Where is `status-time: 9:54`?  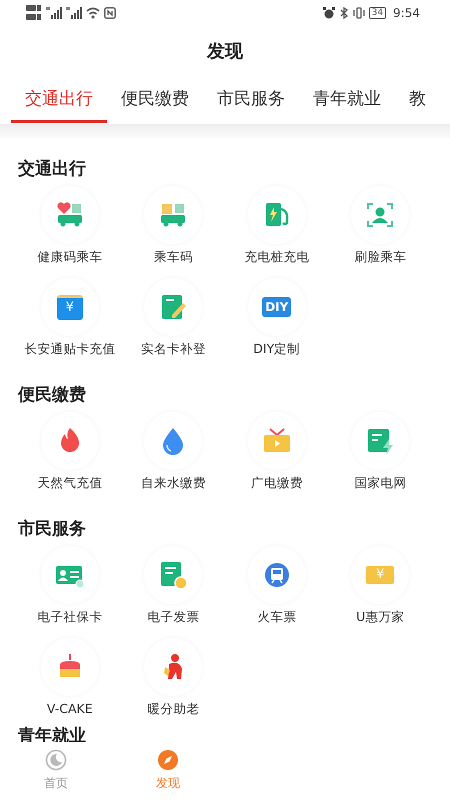
status-time: 9:54 is located at coordinates (406, 13).